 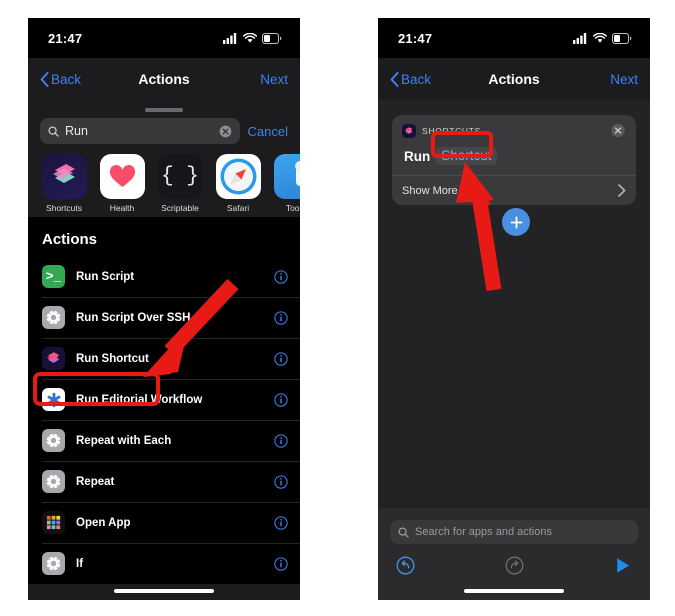 I want to click on app-suggestion-label: Safari, so click(x=238, y=208).